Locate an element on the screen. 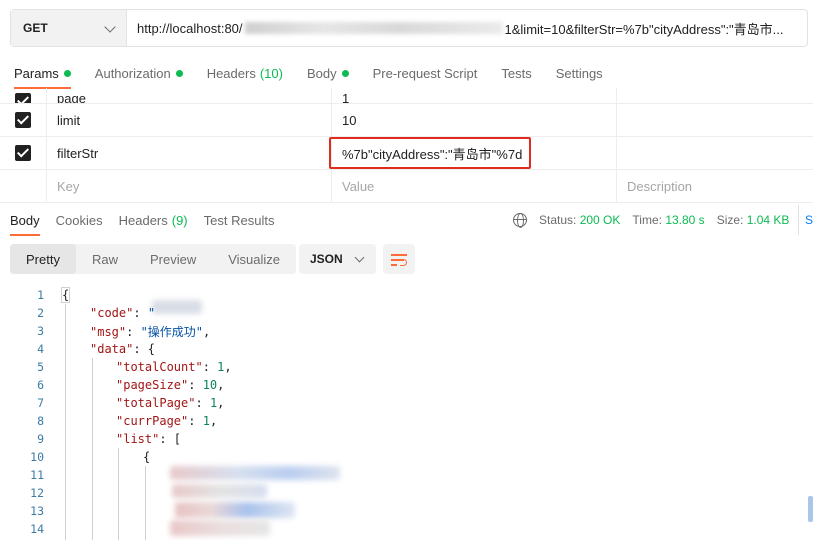  param-key: page is located at coordinates (71, 97).